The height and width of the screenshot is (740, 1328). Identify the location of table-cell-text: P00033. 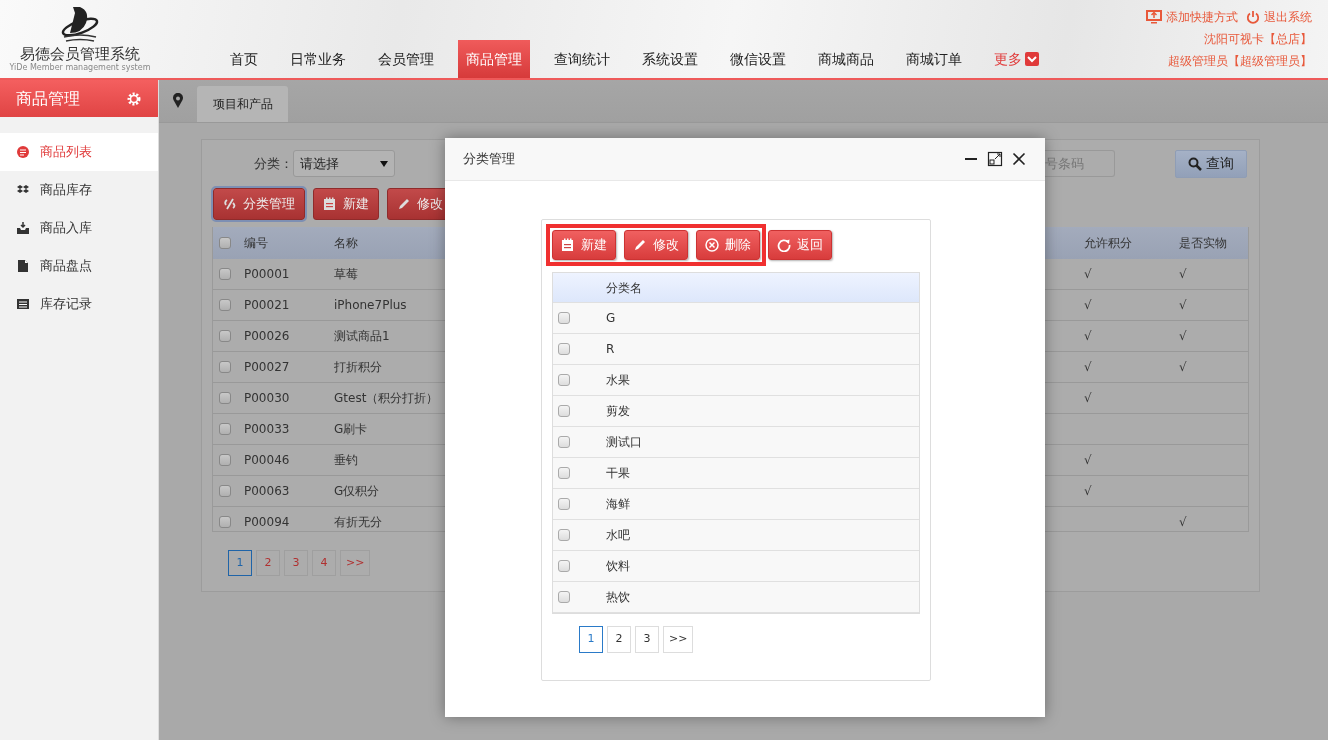
(267, 429).